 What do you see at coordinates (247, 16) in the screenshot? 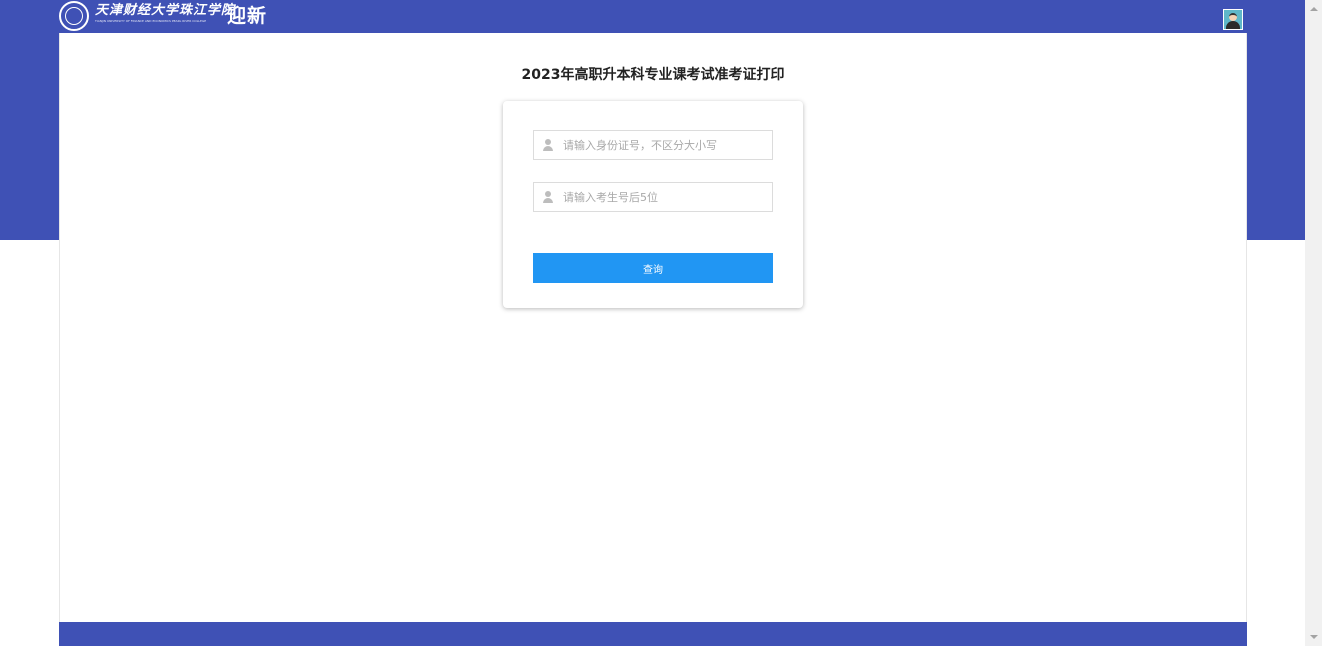
I see `header-title: 迎新` at bounding box center [247, 16].